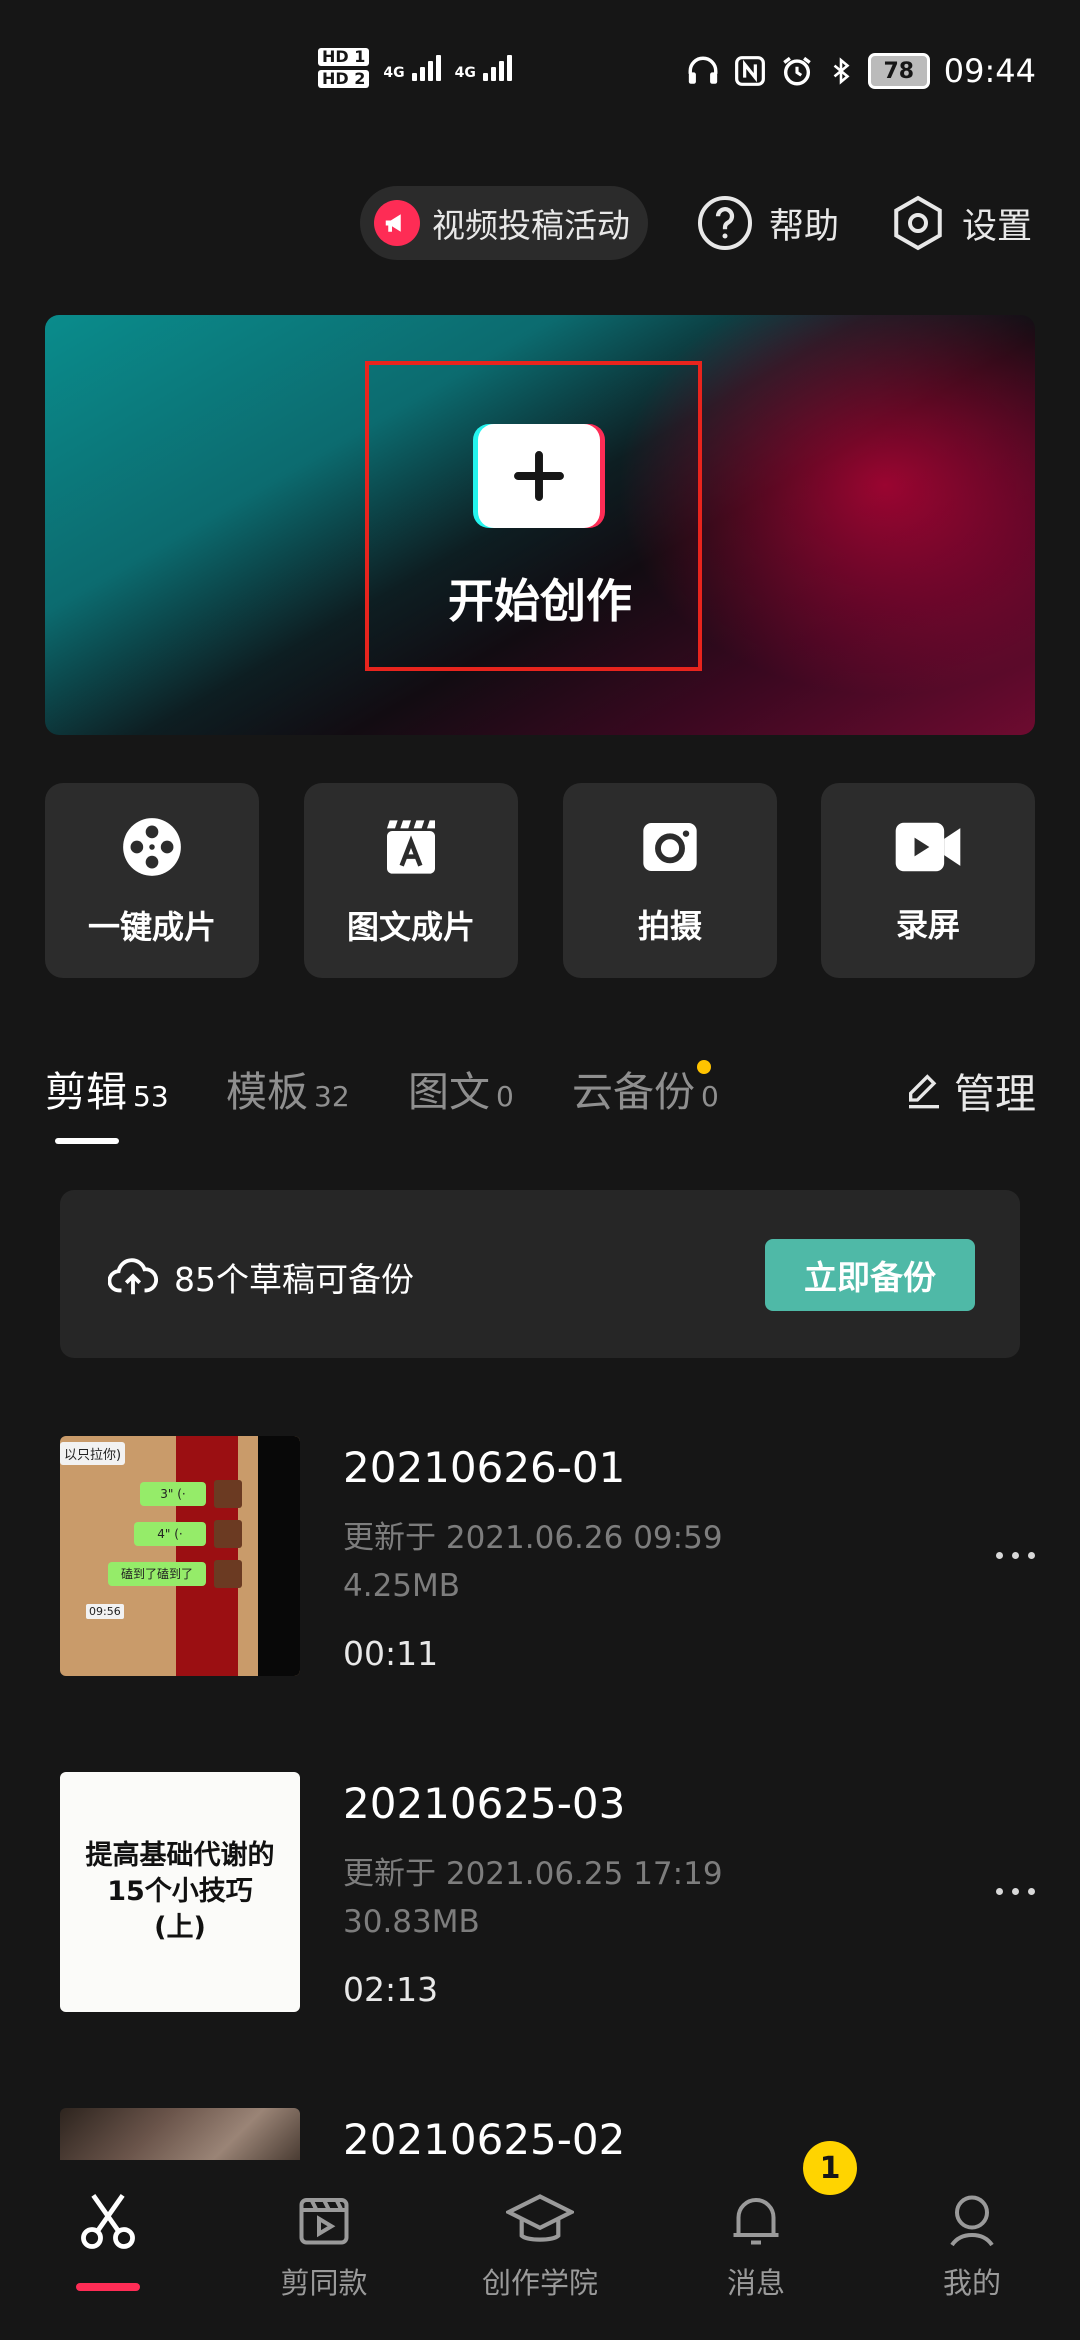 The width and height of the screenshot is (1080, 2340). Describe the element at coordinates (411, 846) in the screenshot. I see `text-clapboard-icon` at that location.